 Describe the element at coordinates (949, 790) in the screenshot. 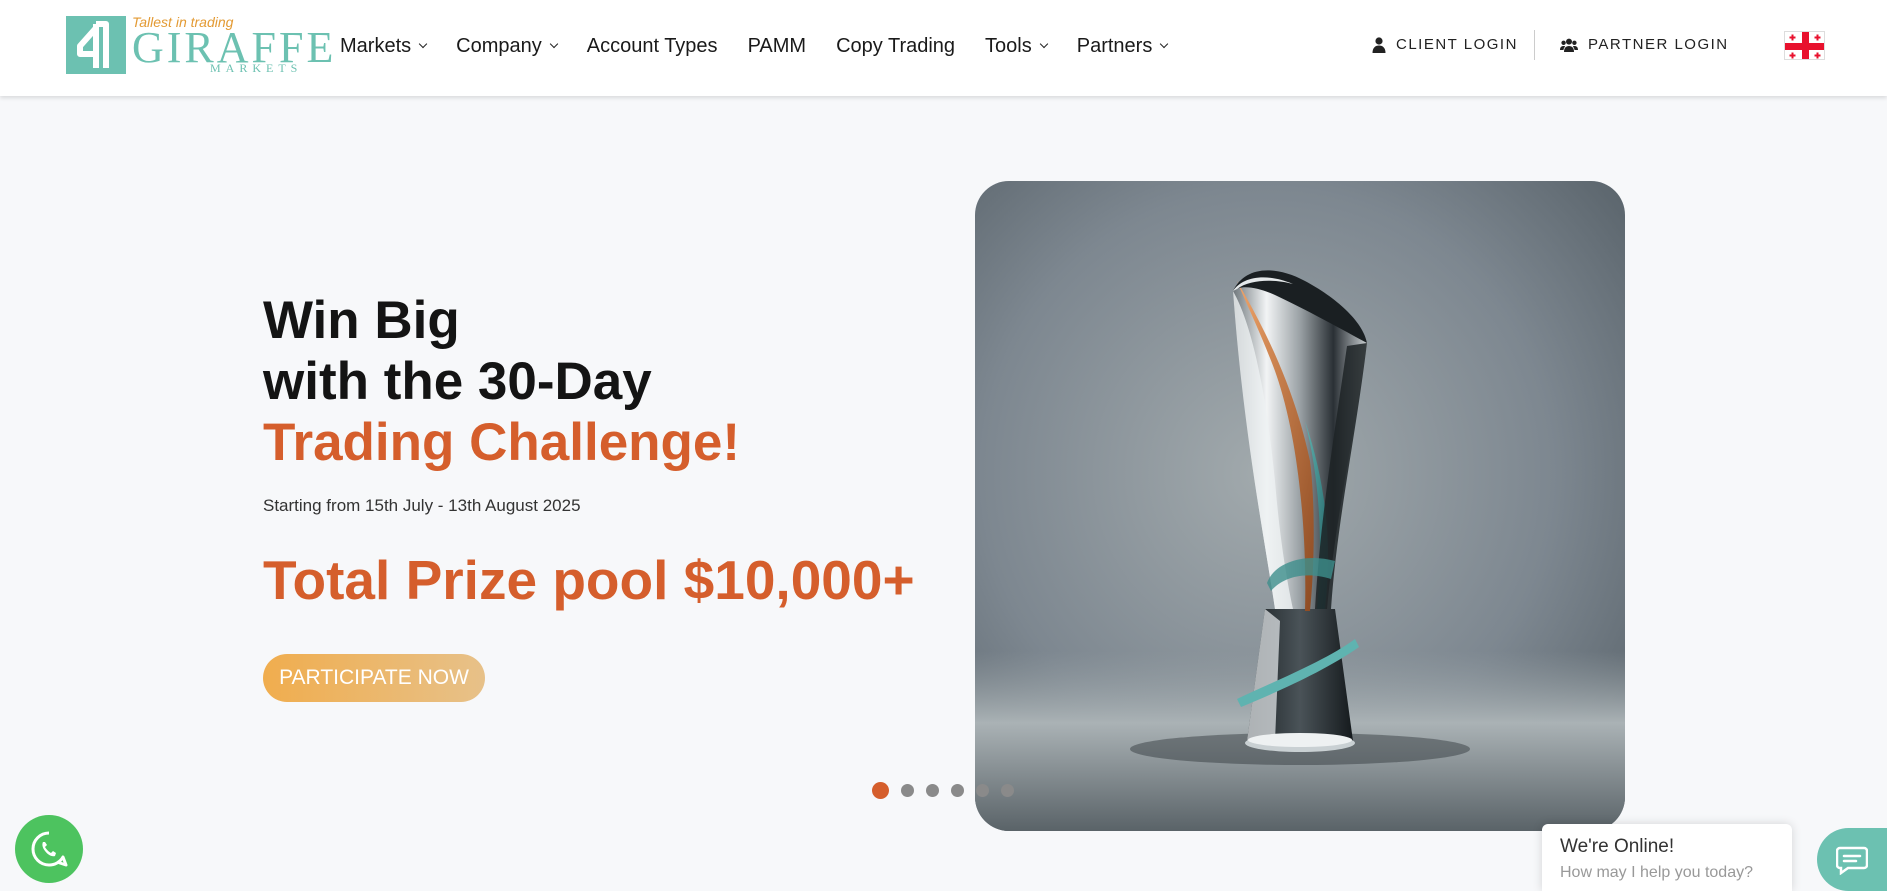

I see `carousel-dots` at that location.